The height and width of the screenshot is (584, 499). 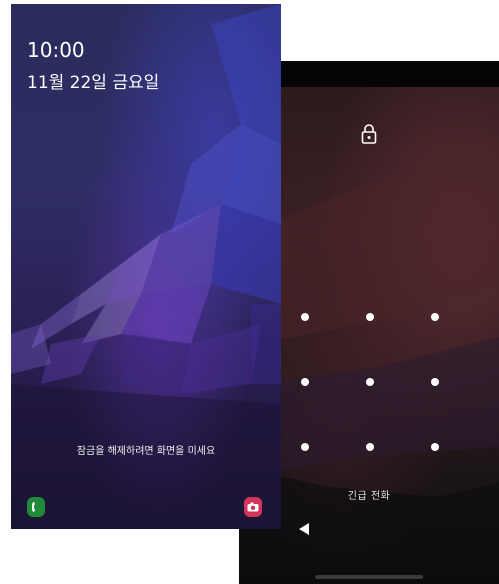 What do you see at coordinates (435, 382) in the screenshot?
I see `pattern-dot-r2-c3` at bounding box center [435, 382].